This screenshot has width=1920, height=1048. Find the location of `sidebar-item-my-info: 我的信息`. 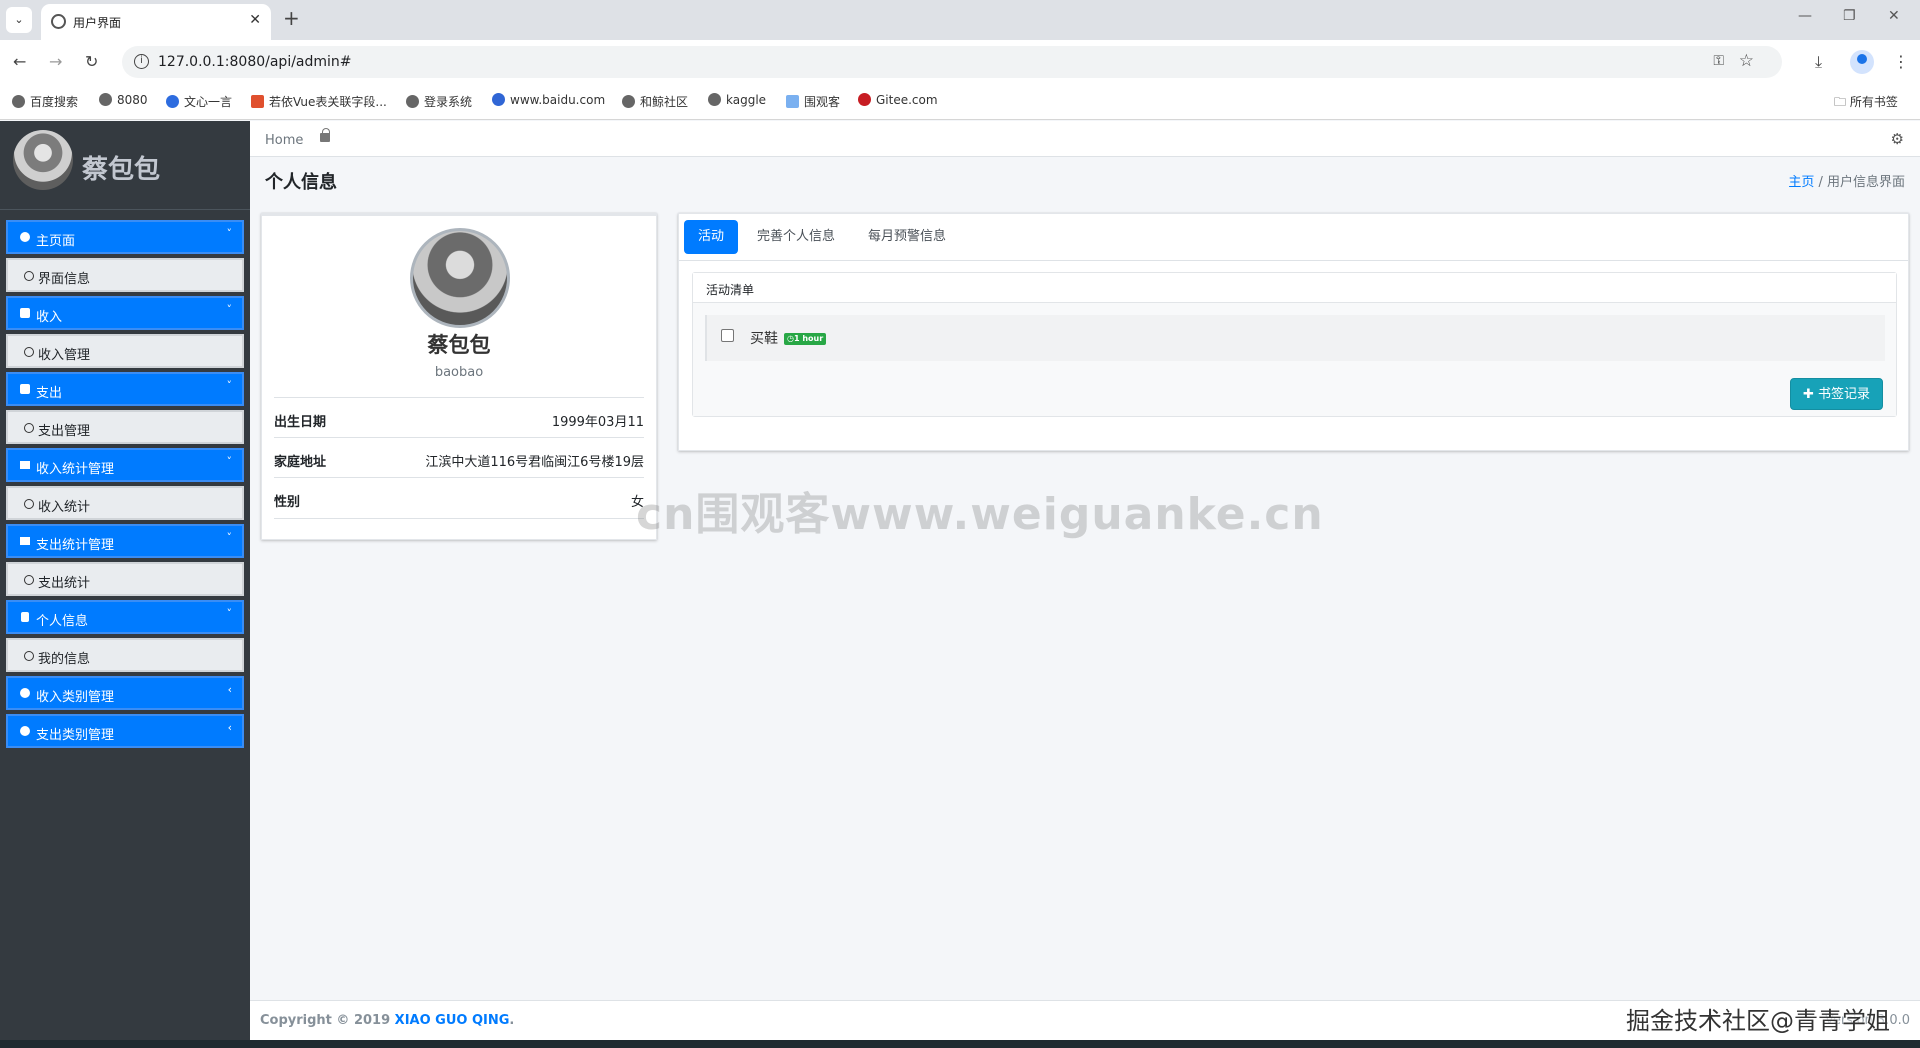

sidebar-item-my-info: 我的信息 is located at coordinates (125, 655).